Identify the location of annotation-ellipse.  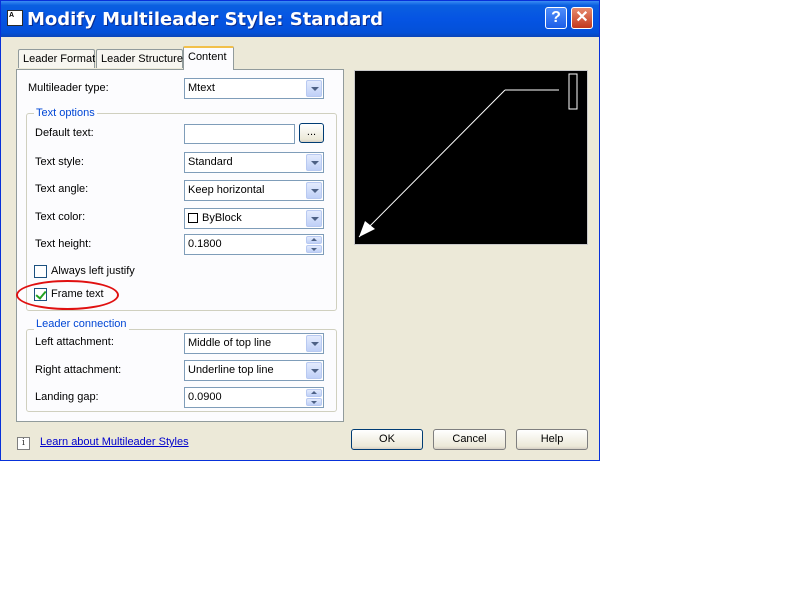
(67, 295).